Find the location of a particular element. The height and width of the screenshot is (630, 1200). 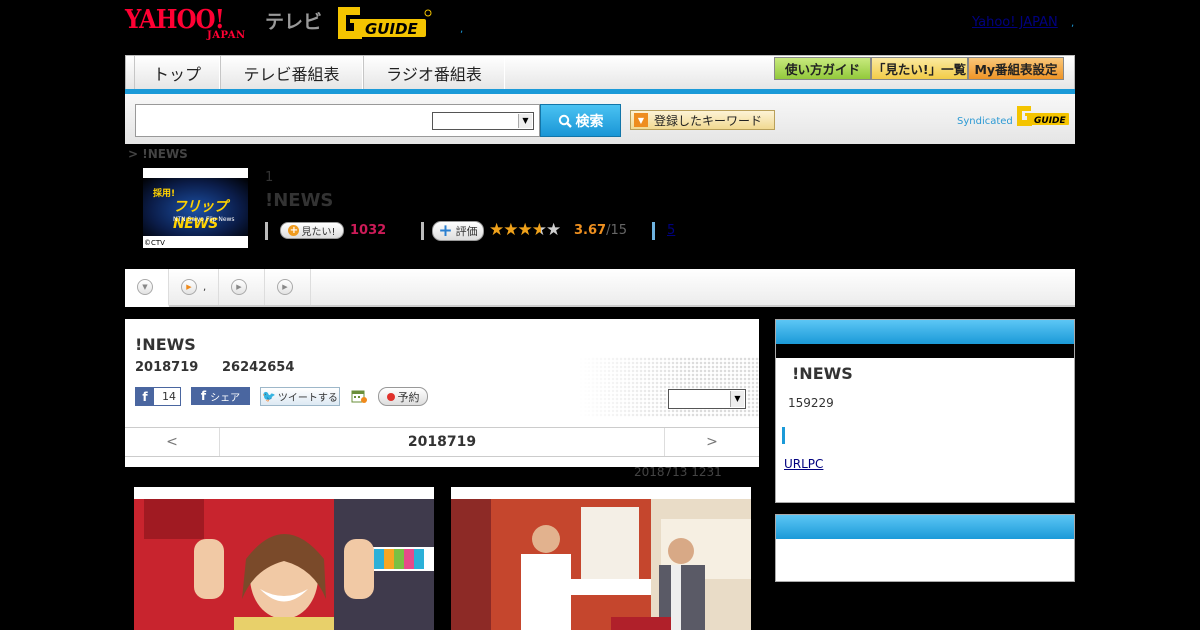

tab-3: ▶ is located at coordinates (242, 287).